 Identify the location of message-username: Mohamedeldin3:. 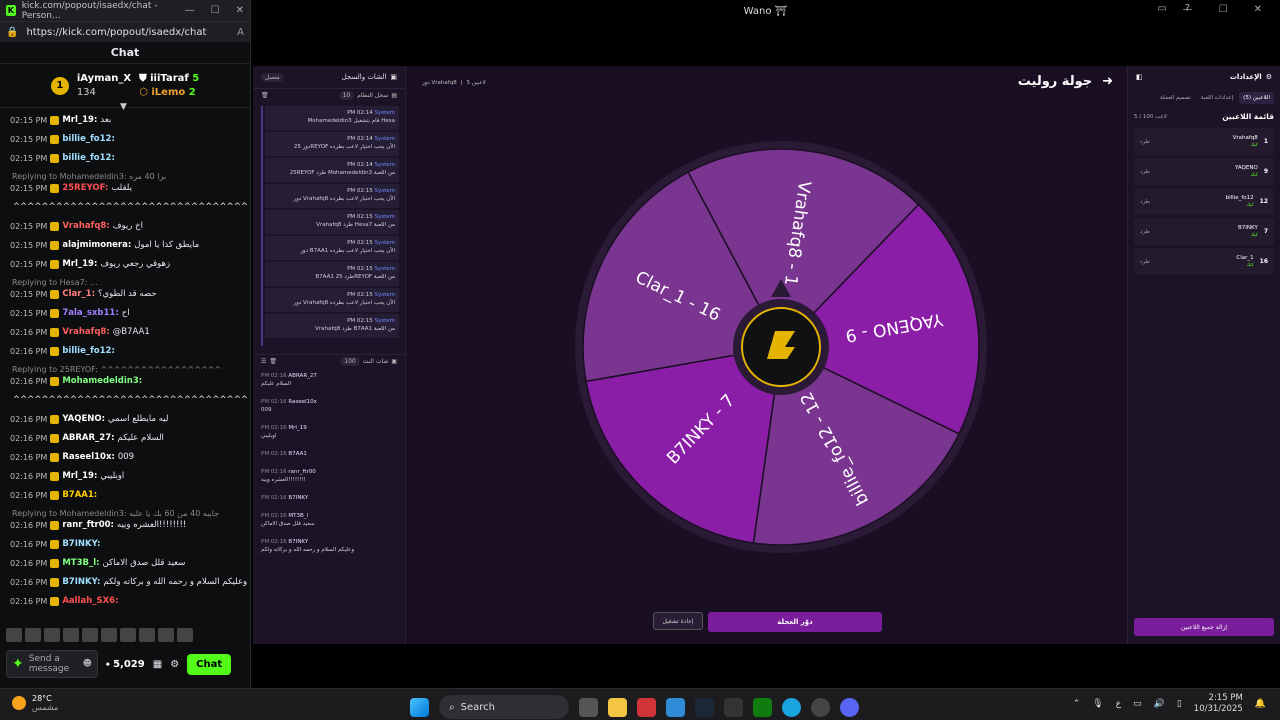
(102, 381).